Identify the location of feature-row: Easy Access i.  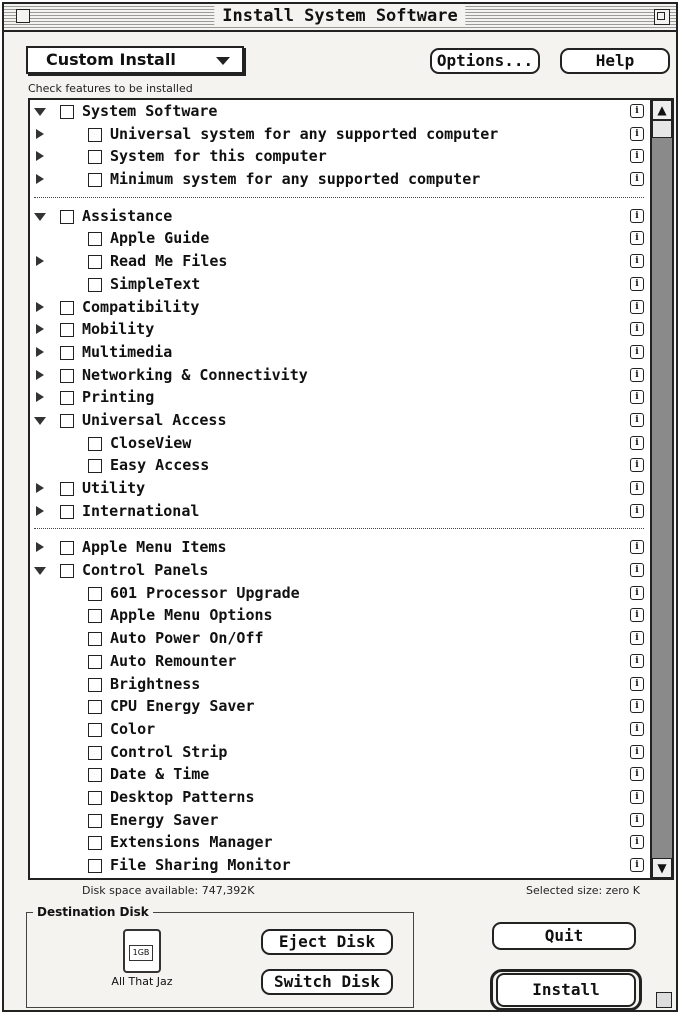
(339, 465).